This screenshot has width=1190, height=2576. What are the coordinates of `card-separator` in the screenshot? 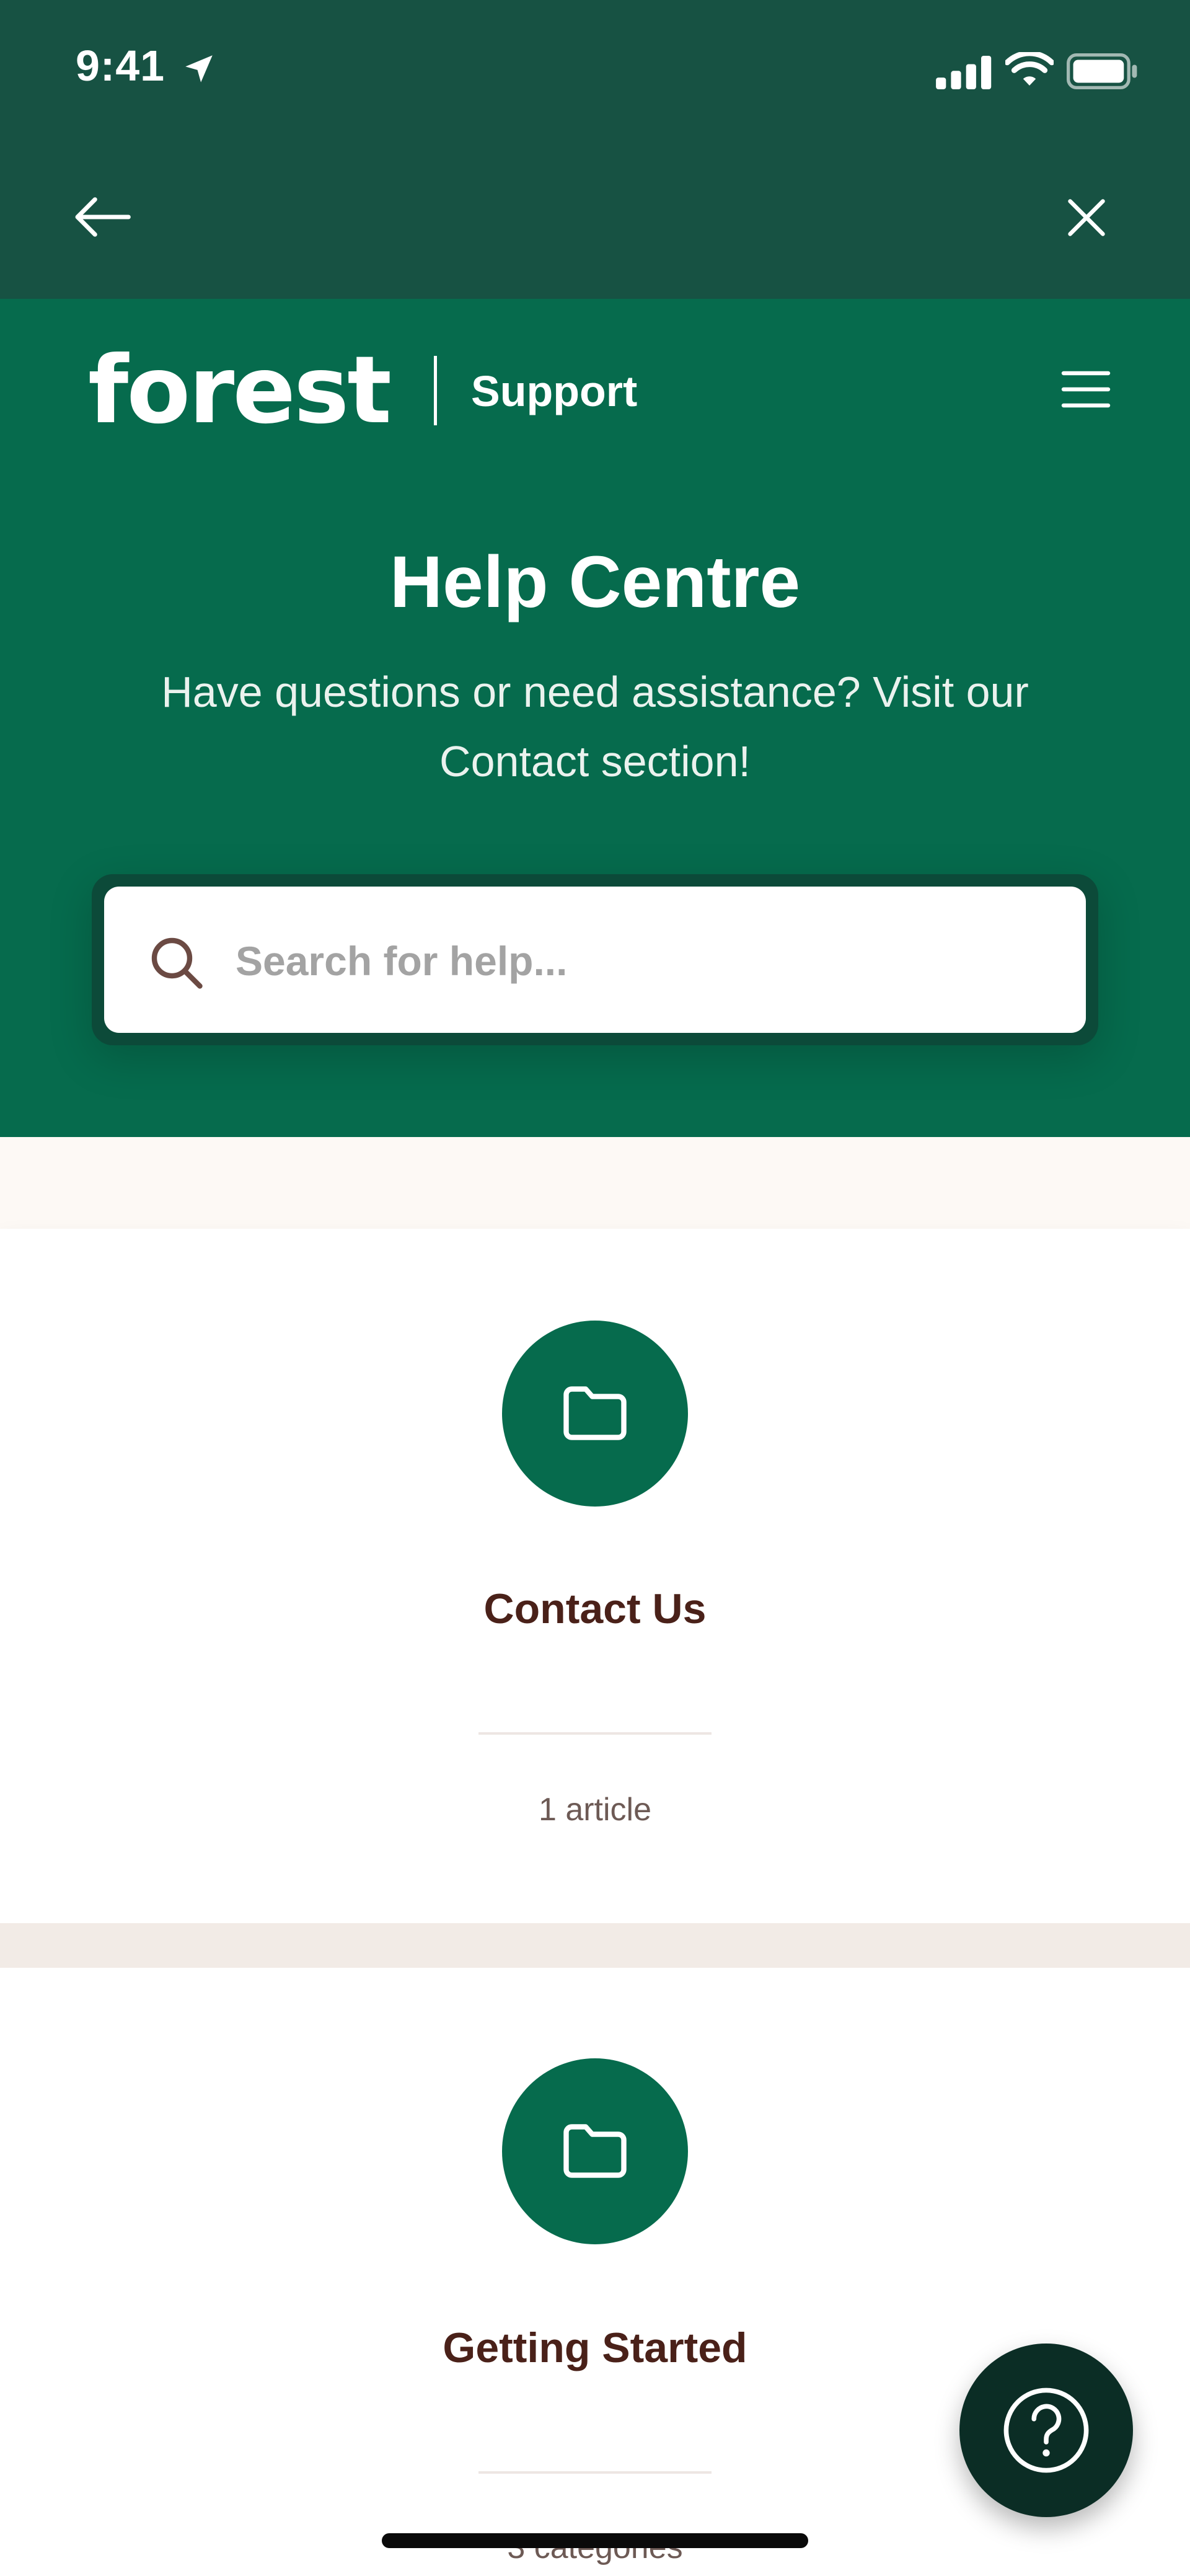 It's located at (595, 1946).